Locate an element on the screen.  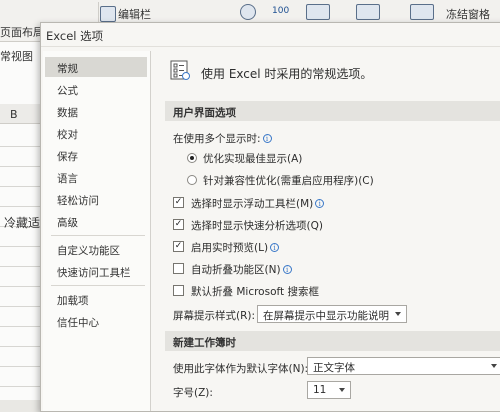
nav-accessibility: 轻松访问 is located at coordinates (96, 199).